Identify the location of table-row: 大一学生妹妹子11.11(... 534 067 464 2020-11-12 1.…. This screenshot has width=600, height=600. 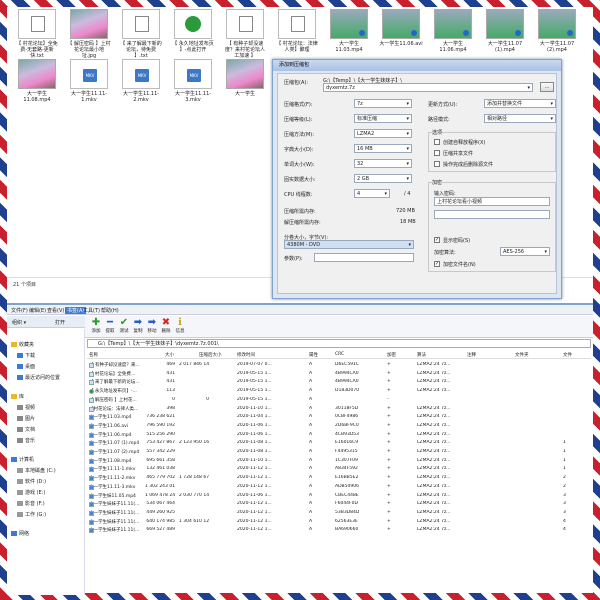
(339, 504).